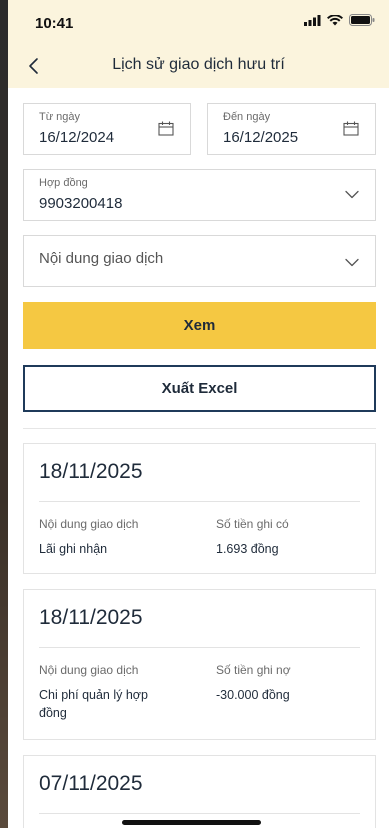 The height and width of the screenshot is (828, 389). I want to click on contract-label: Hợp đồng, so click(63, 183).